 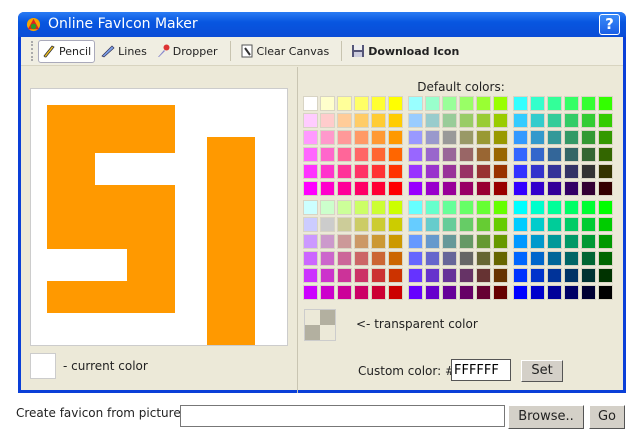 I want to click on custom-color-input, so click(x=481, y=370).